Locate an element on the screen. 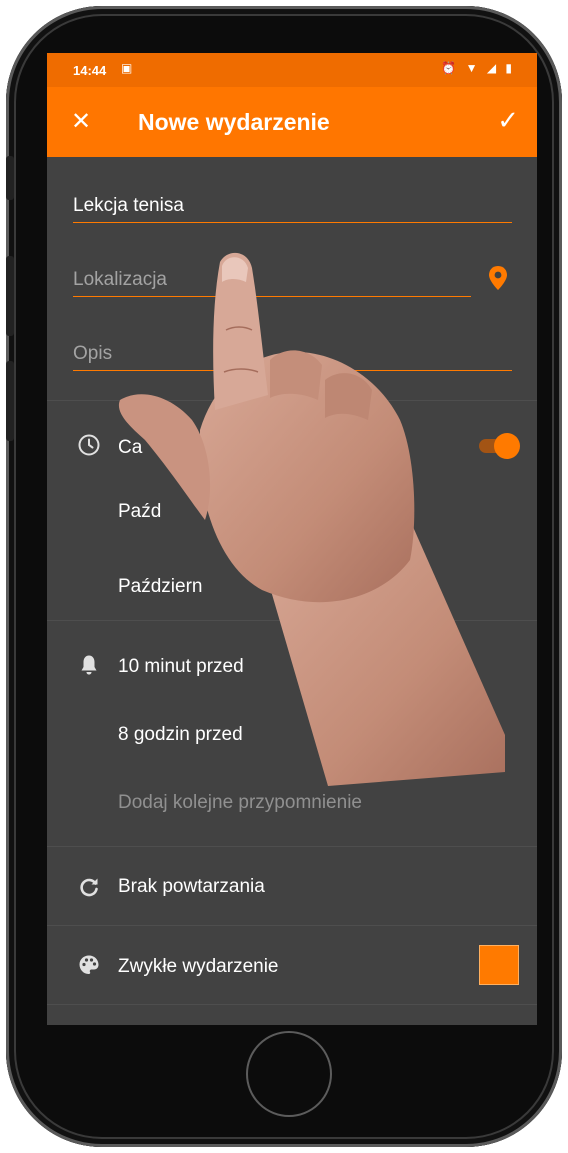 The width and height of the screenshot is (568, 1153). wifi-icon: ▼ is located at coordinates (473, 68).